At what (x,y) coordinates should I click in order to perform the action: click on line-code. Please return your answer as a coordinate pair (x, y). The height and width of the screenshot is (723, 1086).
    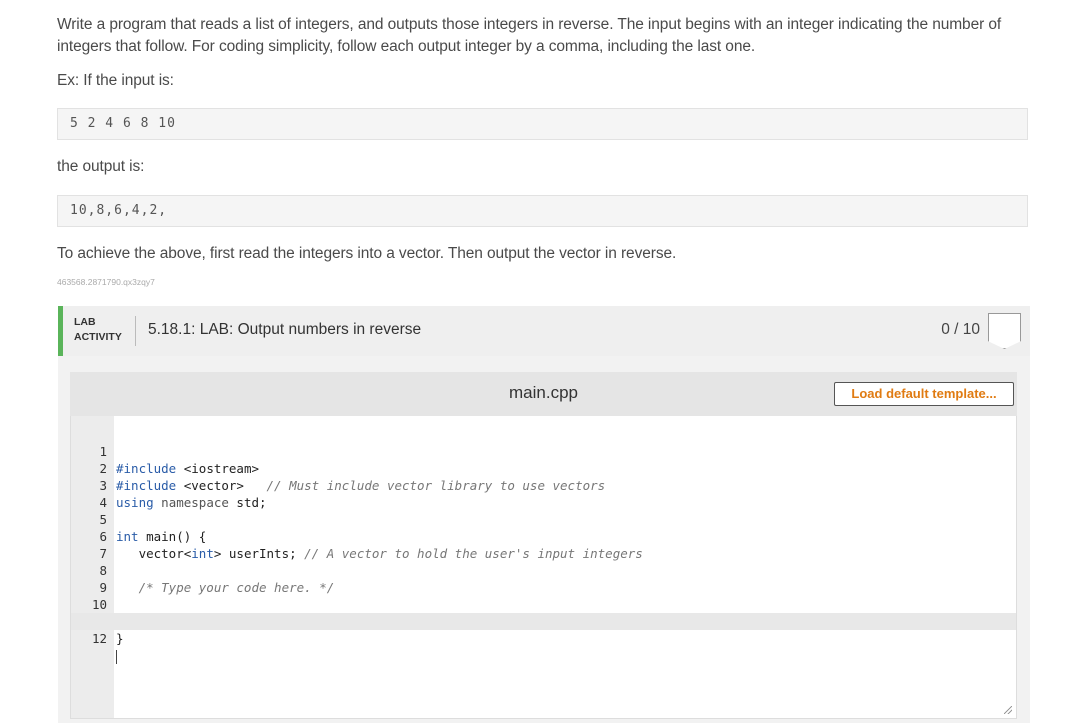
    Looking at the image, I should click on (116, 655).